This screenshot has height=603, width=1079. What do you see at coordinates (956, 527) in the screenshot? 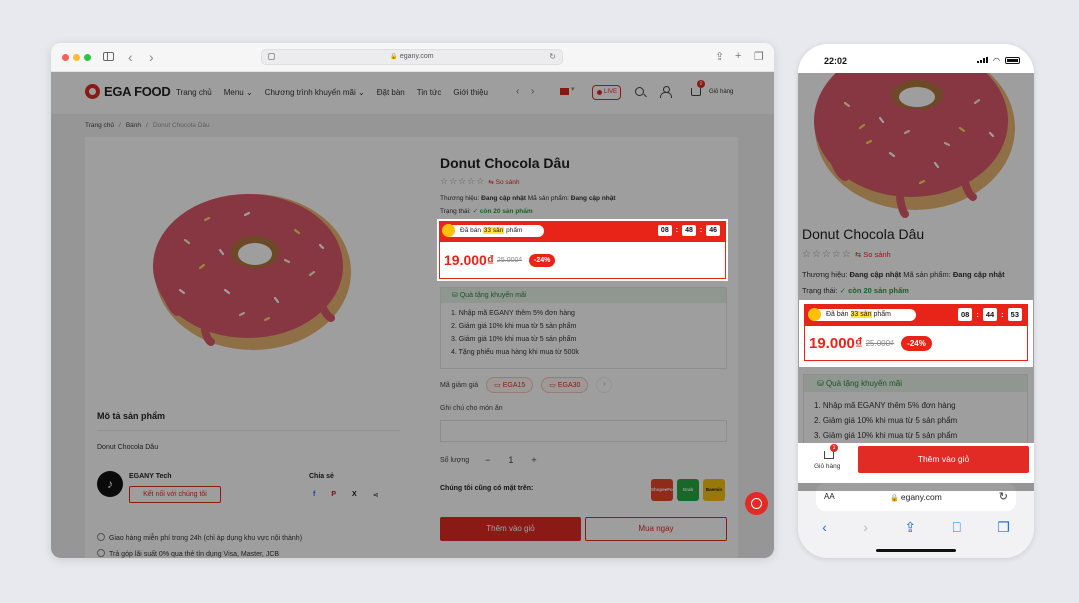
I see `bookmarks-icon: ⎕` at bounding box center [956, 527].